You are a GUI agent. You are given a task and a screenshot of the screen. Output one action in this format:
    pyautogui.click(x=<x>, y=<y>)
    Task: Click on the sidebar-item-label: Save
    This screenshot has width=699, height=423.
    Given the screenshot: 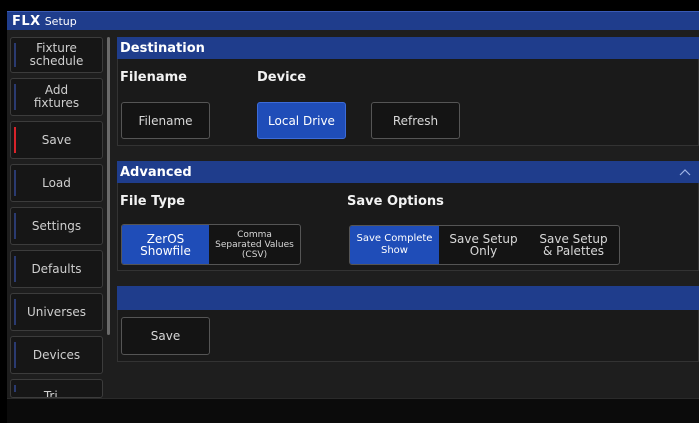 What is the action you would take?
    pyautogui.click(x=56, y=139)
    